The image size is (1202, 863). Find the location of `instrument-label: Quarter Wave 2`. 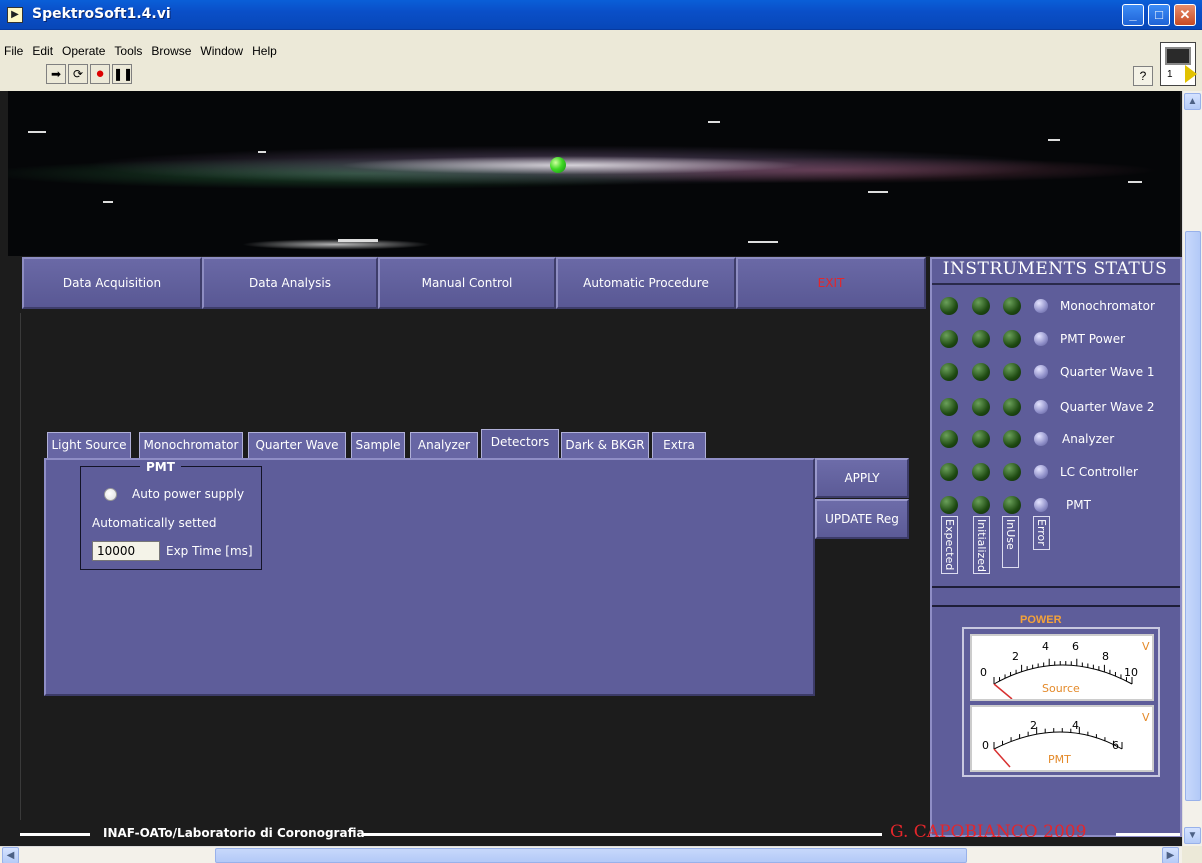

instrument-label: Quarter Wave 2 is located at coordinates (1107, 407).